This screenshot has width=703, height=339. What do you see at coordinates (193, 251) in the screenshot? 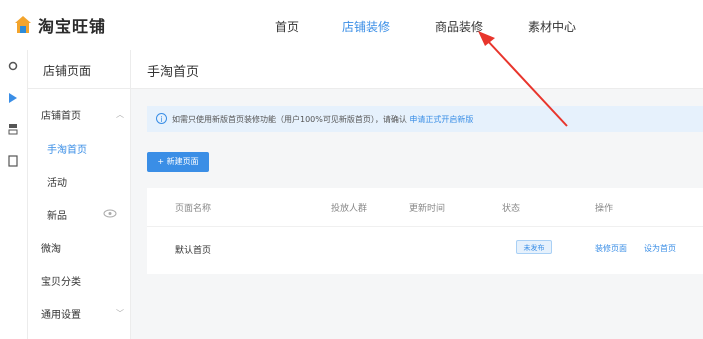
I see `row-page-name: 默认首页` at bounding box center [193, 251].